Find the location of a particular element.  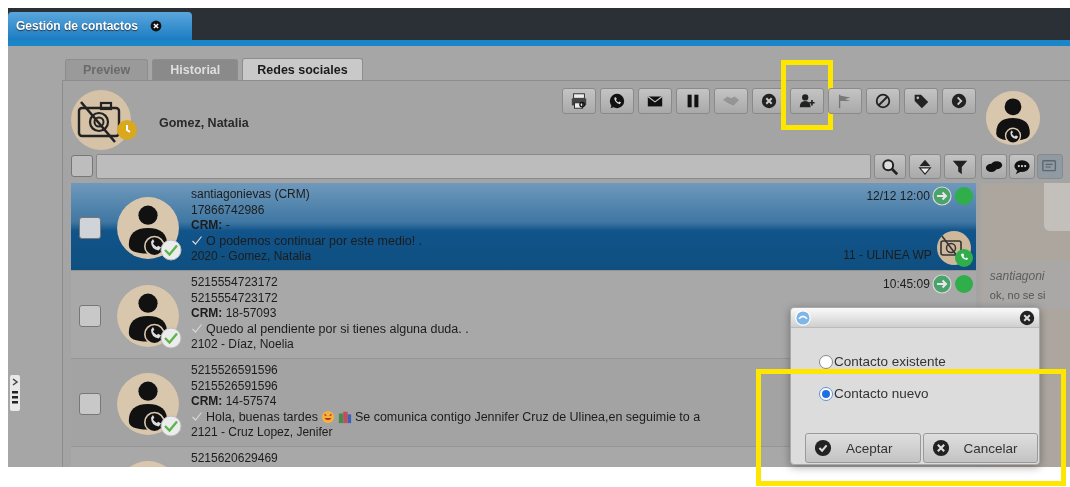

select-all-checkbox is located at coordinates (82, 166).